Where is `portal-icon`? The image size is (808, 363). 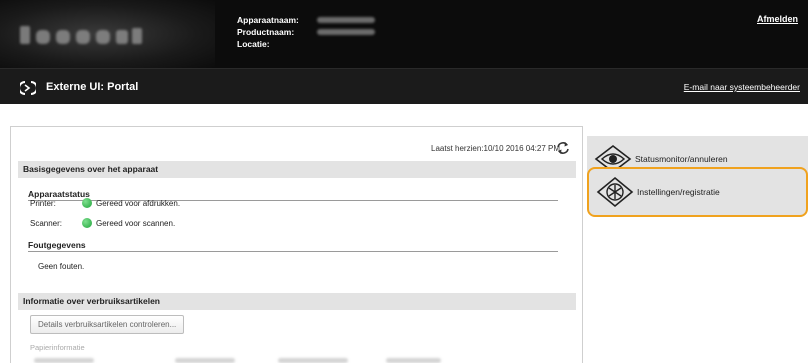
portal-icon is located at coordinates (28, 88).